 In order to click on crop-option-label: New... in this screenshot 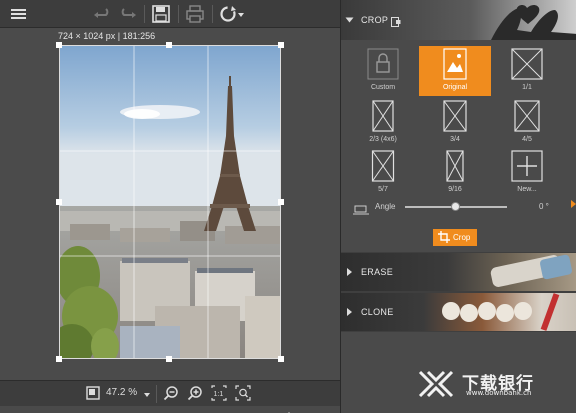, I will do `click(527, 189)`.